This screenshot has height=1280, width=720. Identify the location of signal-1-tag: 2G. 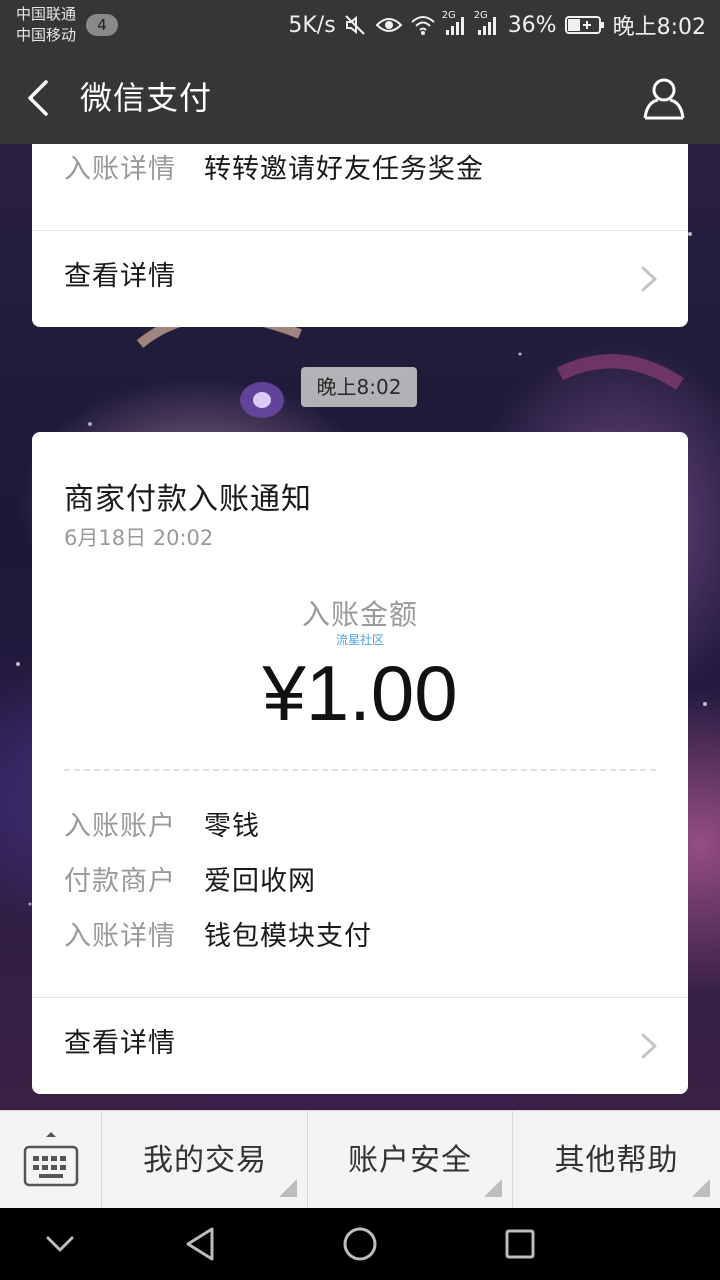
(448, 15).